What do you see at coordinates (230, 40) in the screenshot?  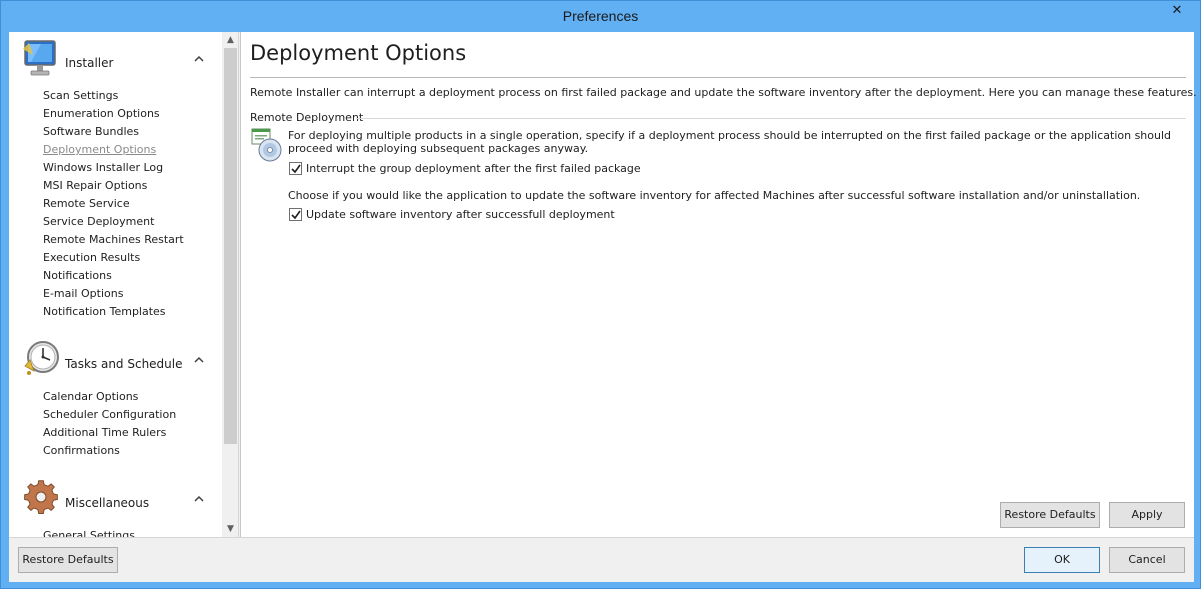 I see `scroll-up-icon: ▲` at bounding box center [230, 40].